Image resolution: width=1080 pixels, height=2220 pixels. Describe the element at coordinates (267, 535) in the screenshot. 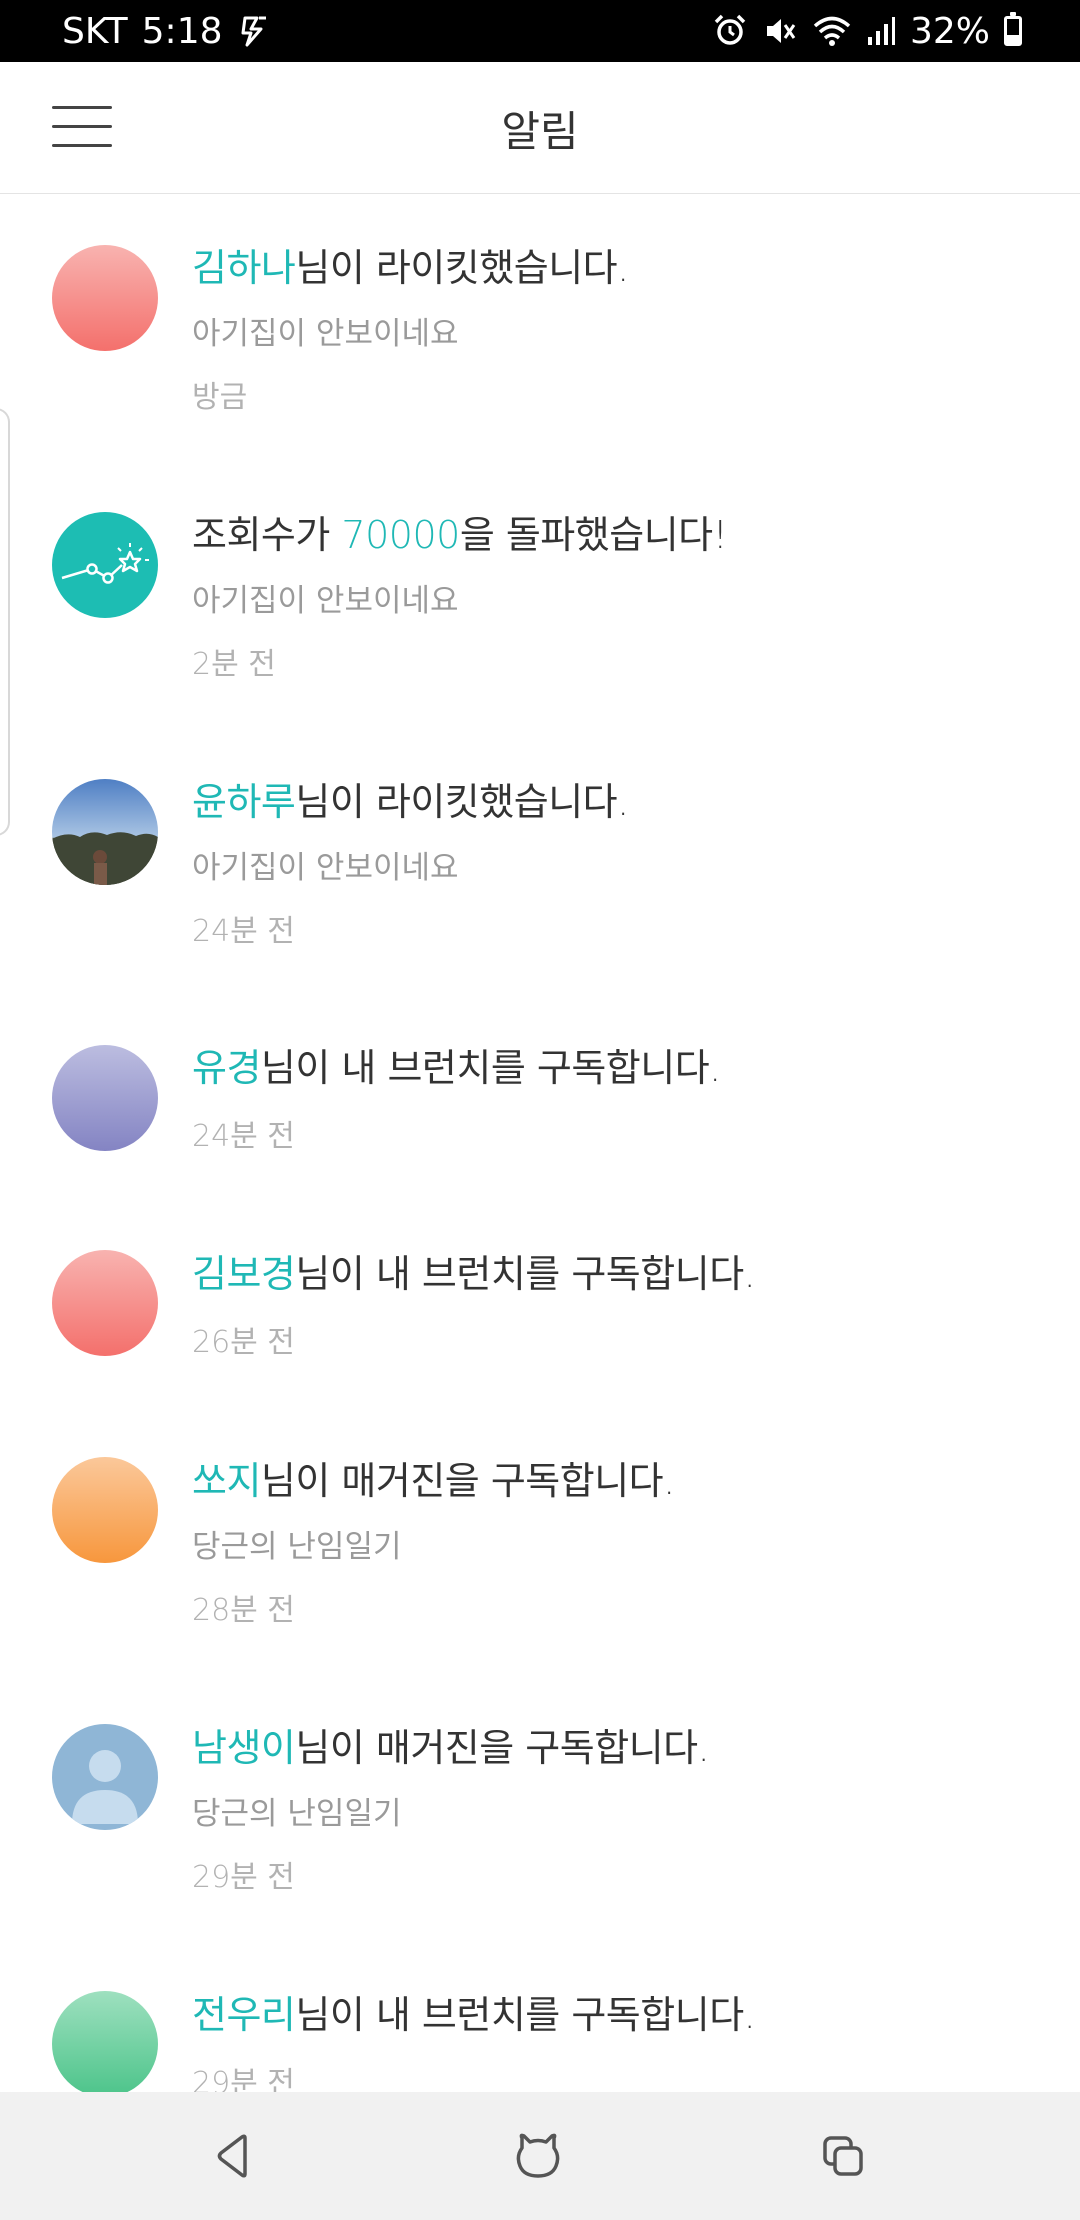

I see `notification-prefix: 조회수가` at that location.